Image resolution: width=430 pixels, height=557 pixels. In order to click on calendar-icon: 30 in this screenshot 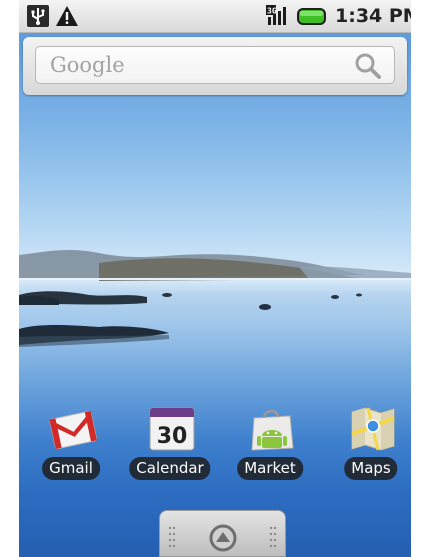, I will do `click(172, 429)`.